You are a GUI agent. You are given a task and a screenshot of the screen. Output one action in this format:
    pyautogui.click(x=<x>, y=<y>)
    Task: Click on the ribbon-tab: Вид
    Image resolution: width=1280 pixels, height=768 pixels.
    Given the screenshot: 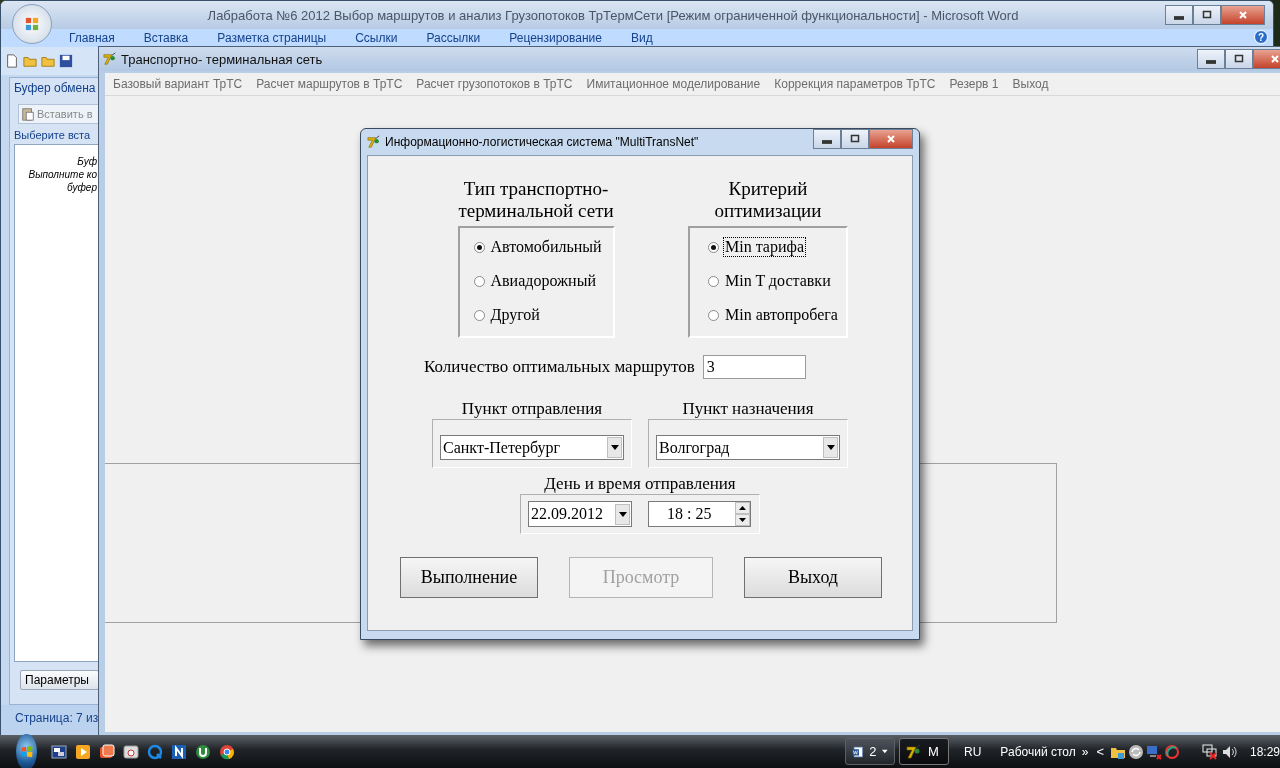 What is the action you would take?
    pyautogui.click(x=651, y=38)
    